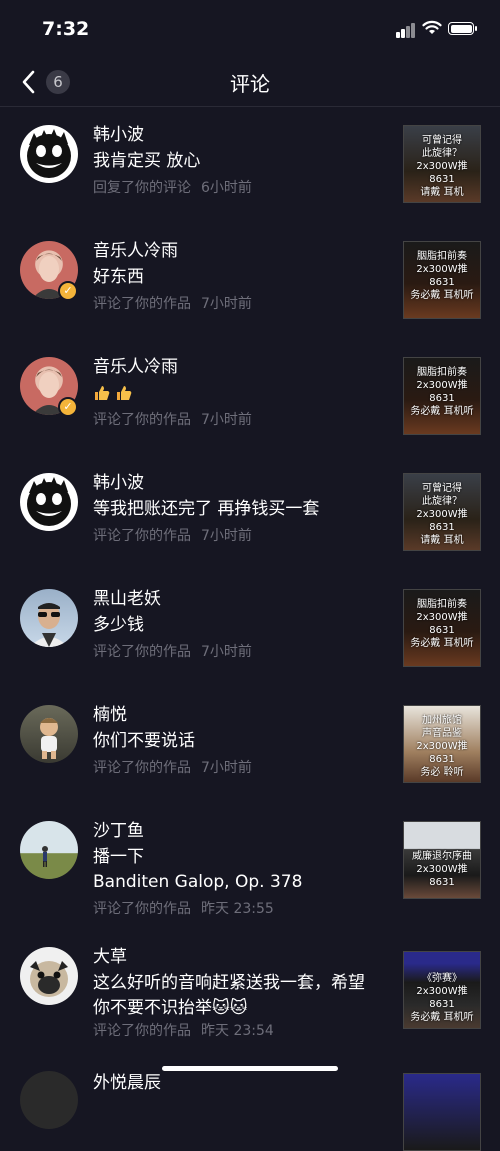 Image resolution: width=500 pixels, height=1151 pixels. I want to click on comment-line: 这么好听的音响赶紧送我一套，希望, so click(229, 983).